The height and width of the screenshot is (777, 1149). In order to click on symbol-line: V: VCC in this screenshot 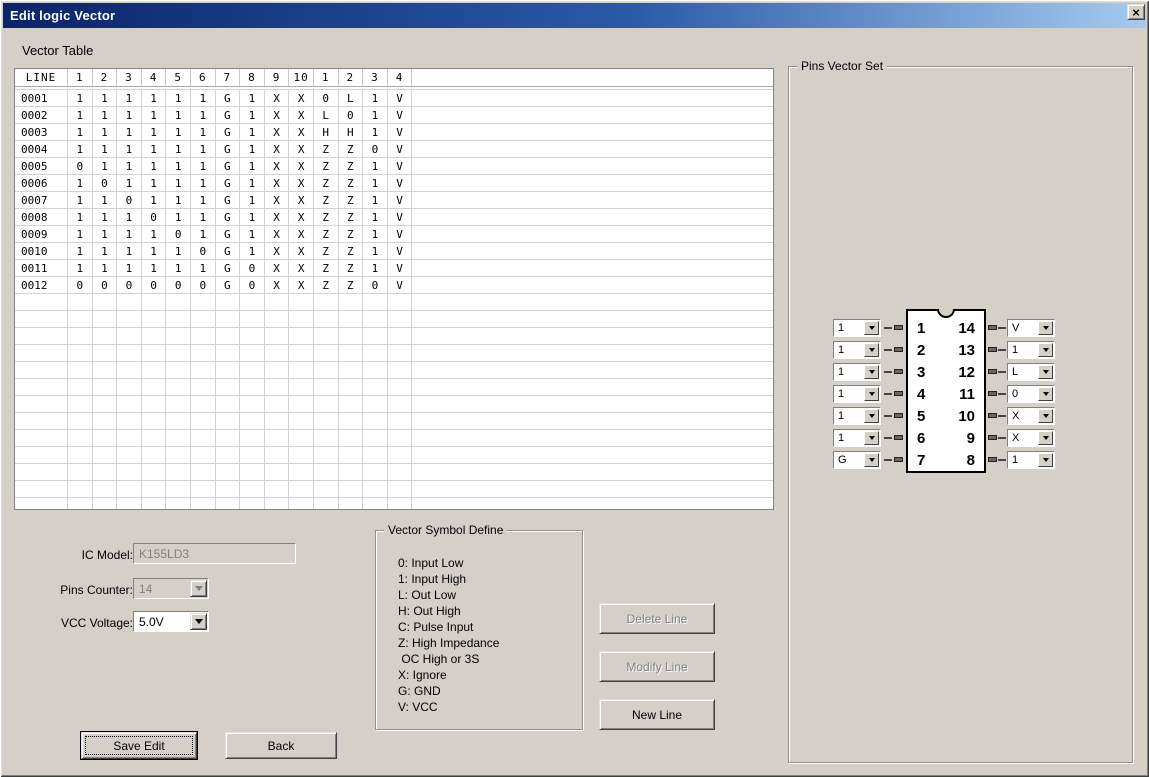, I will do `click(418, 707)`.